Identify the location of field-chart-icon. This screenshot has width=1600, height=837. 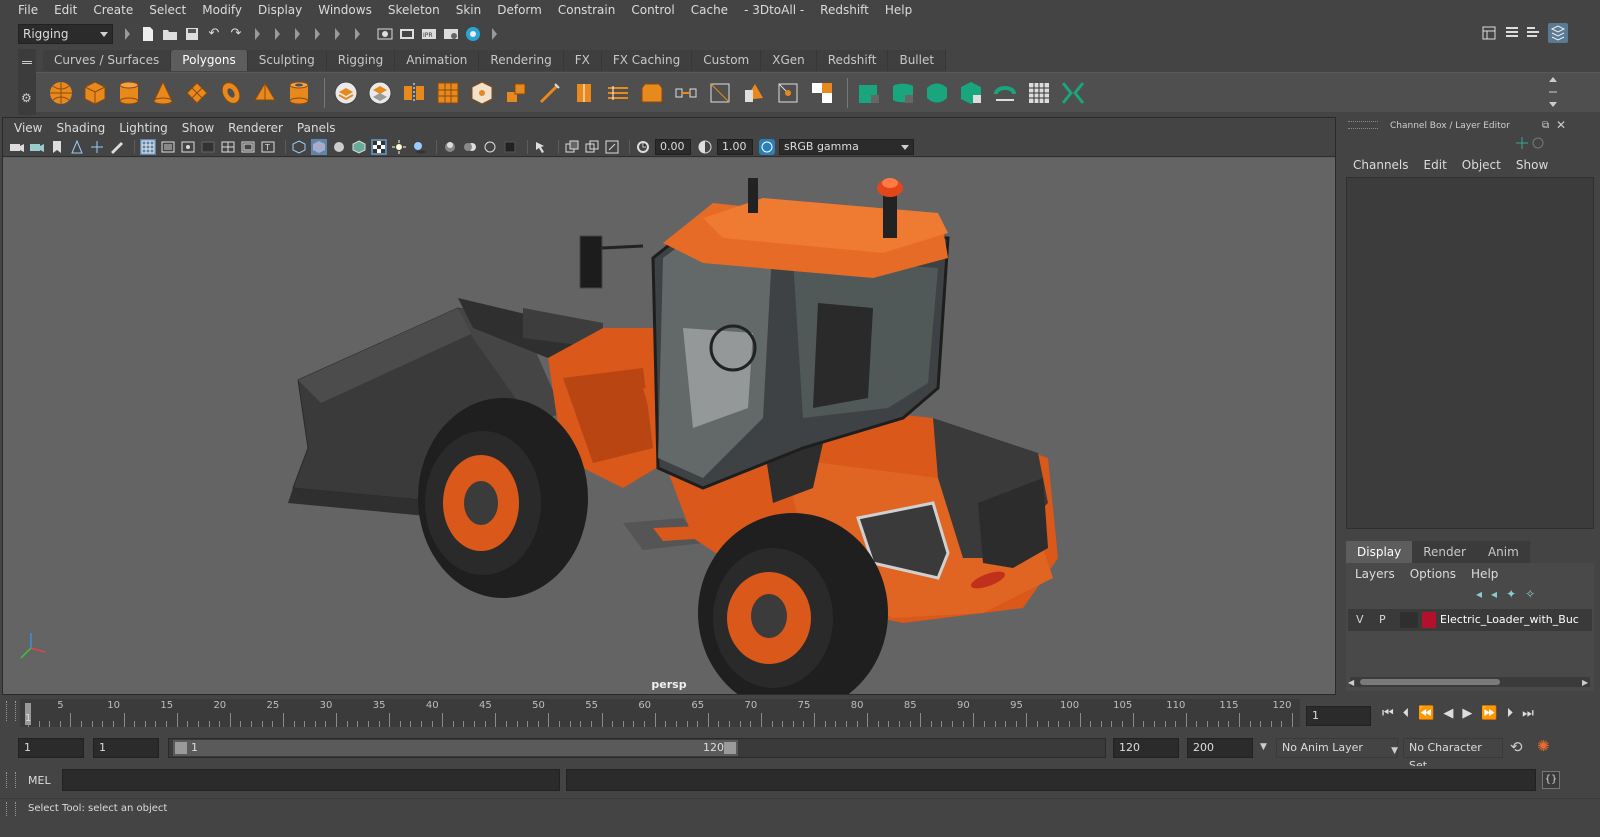
(228, 147).